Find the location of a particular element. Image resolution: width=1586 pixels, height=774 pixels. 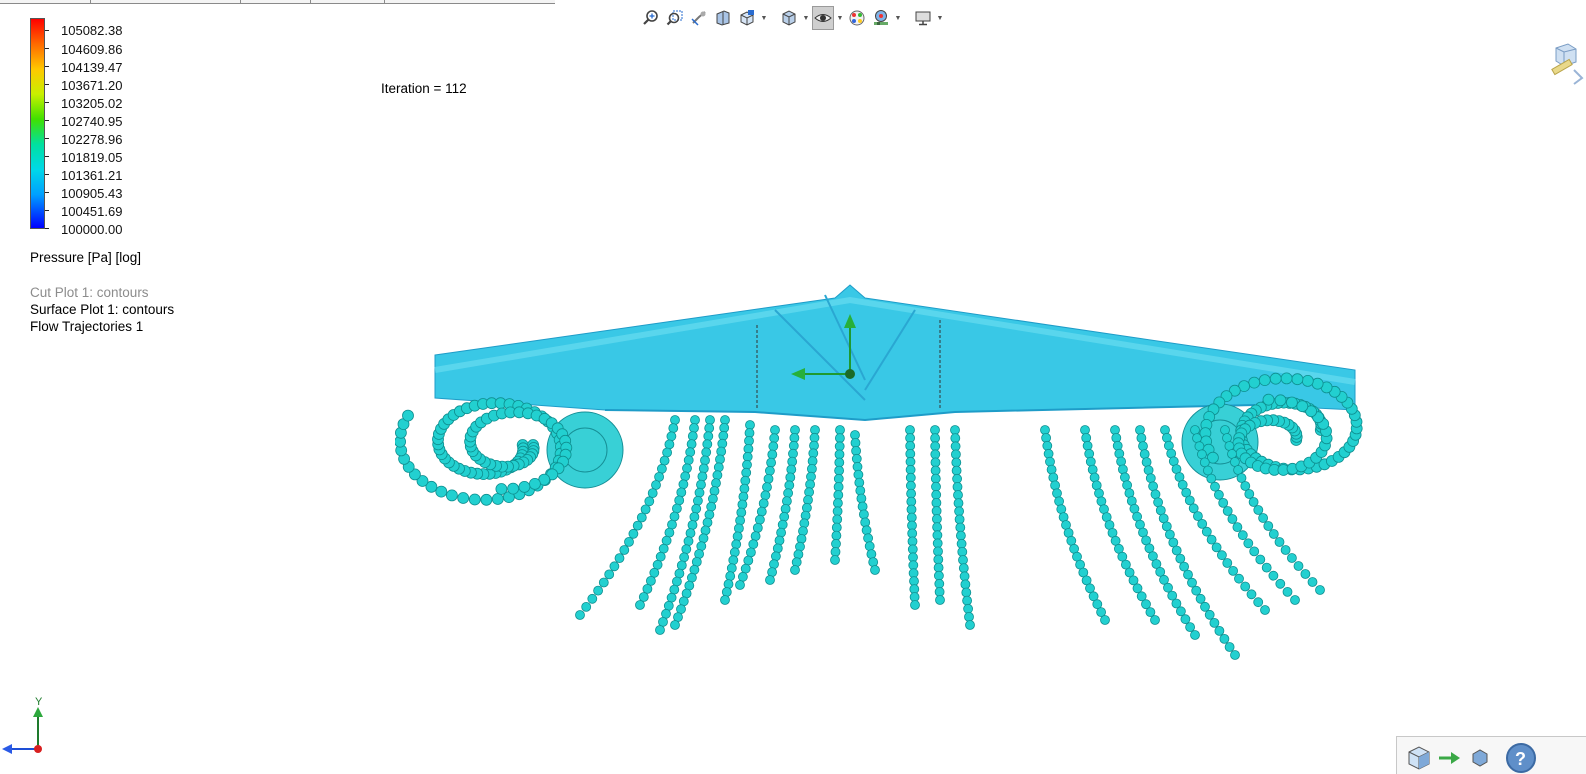

display-style-icon is located at coordinates (789, 18).